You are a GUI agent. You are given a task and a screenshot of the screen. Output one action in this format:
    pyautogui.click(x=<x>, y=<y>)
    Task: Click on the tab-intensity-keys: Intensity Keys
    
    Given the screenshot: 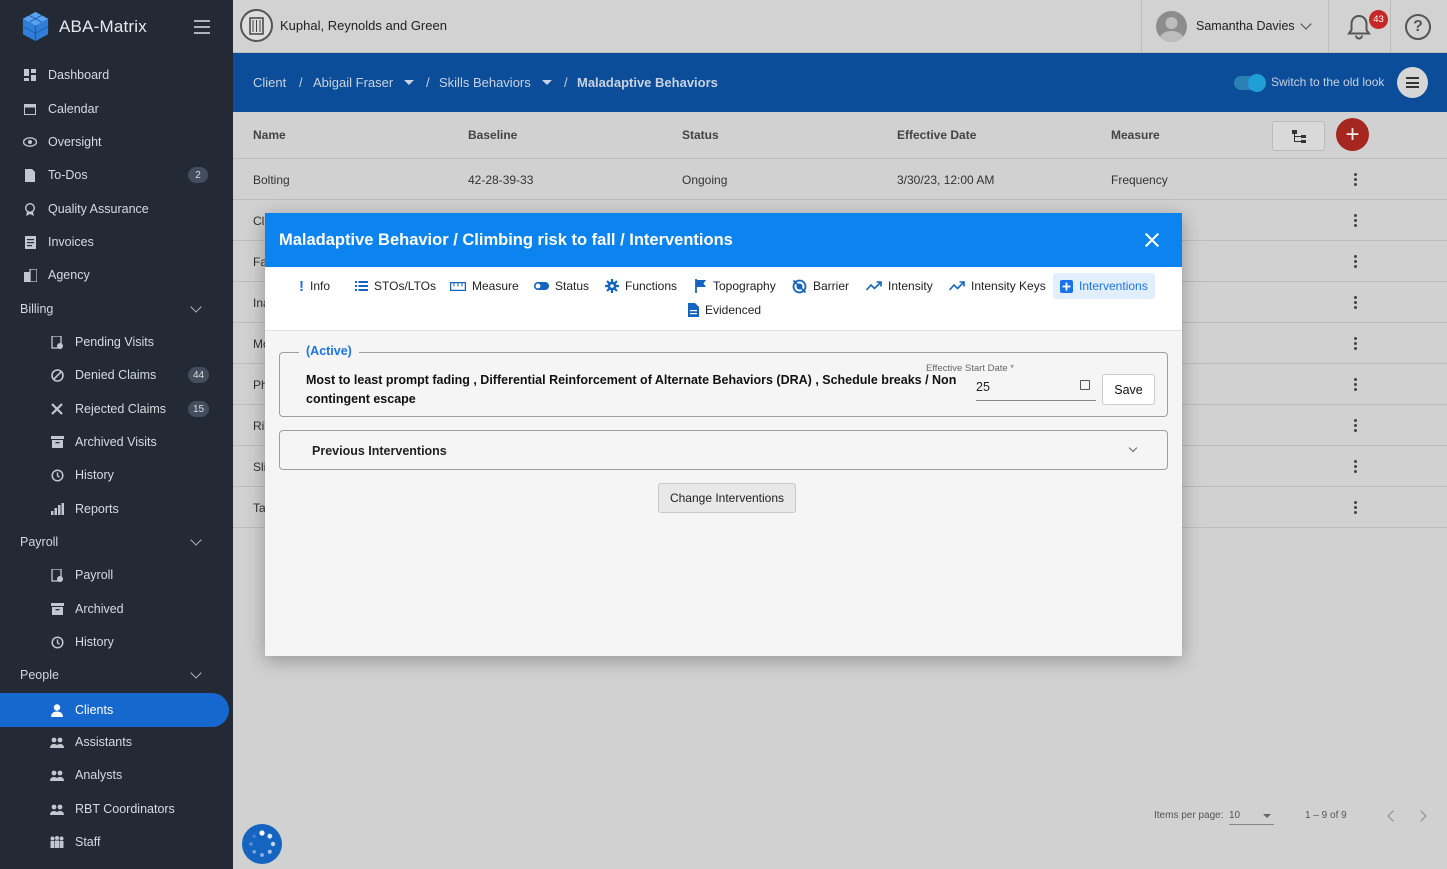 What is the action you would take?
    pyautogui.click(x=997, y=286)
    